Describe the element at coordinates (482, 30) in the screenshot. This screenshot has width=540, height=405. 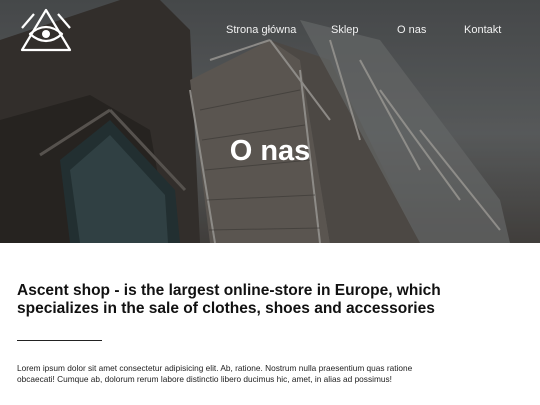
I see `nav-item-contact: Kontakt` at that location.